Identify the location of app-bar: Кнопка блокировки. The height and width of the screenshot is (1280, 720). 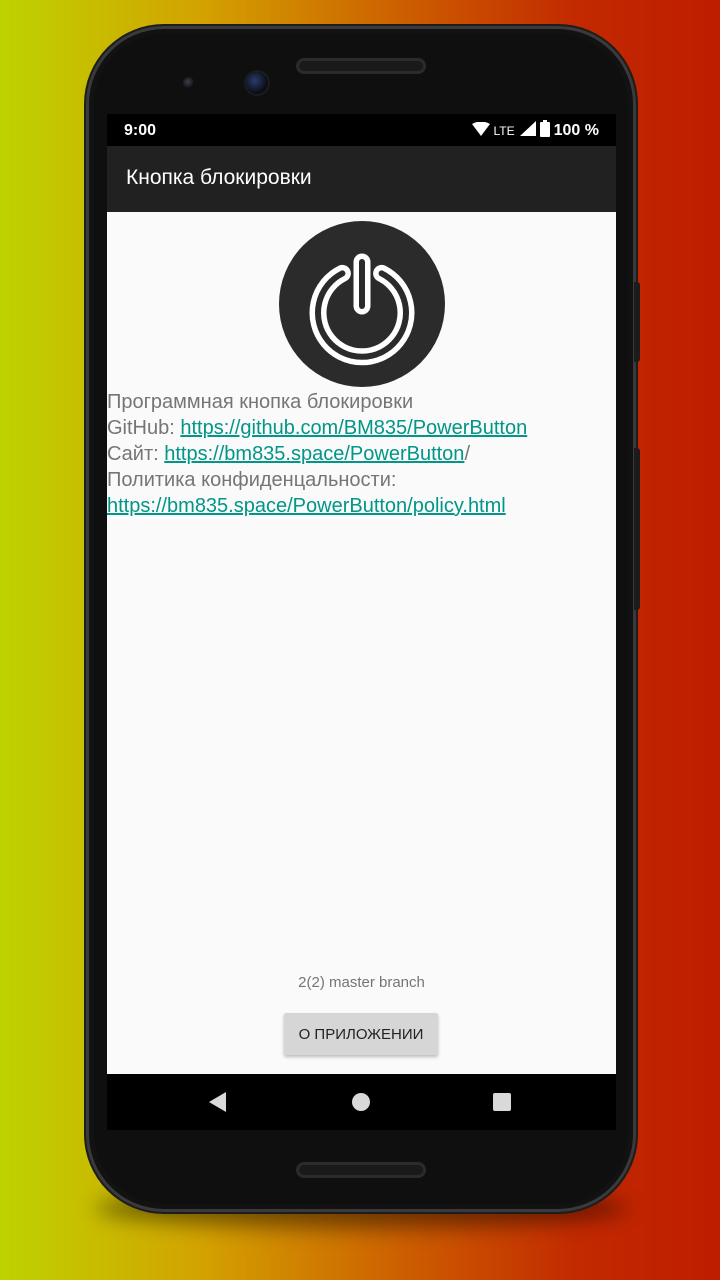
(361, 179).